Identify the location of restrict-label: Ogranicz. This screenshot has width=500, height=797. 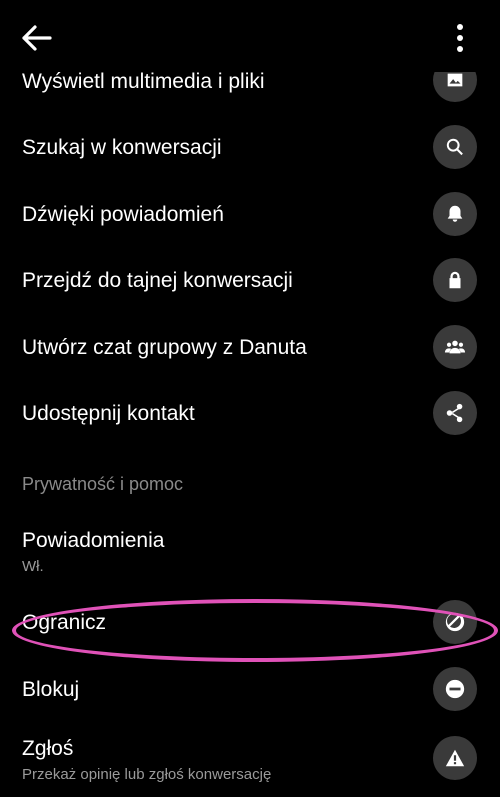
(64, 622).